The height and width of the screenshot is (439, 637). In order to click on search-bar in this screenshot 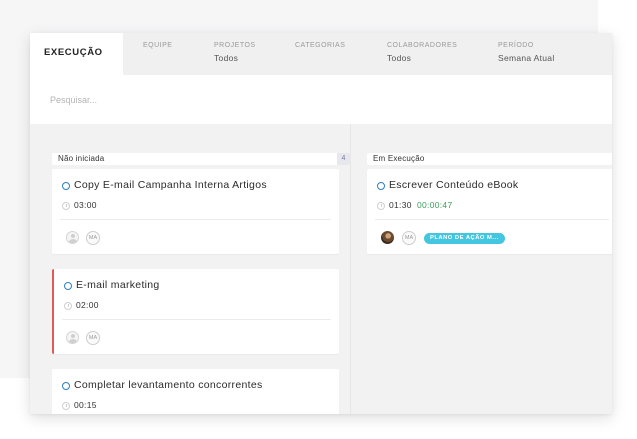, I will do `click(321, 99)`.